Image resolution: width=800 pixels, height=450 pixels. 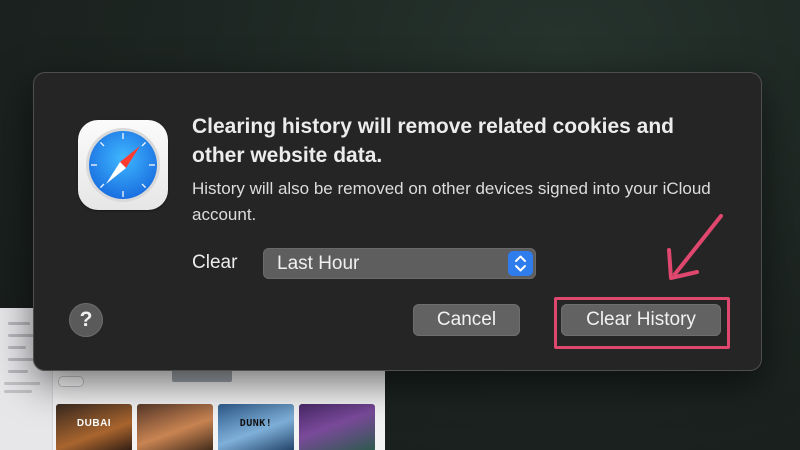 What do you see at coordinates (94, 427) in the screenshot?
I see `media-tile: DUBAI` at bounding box center [94, 427].